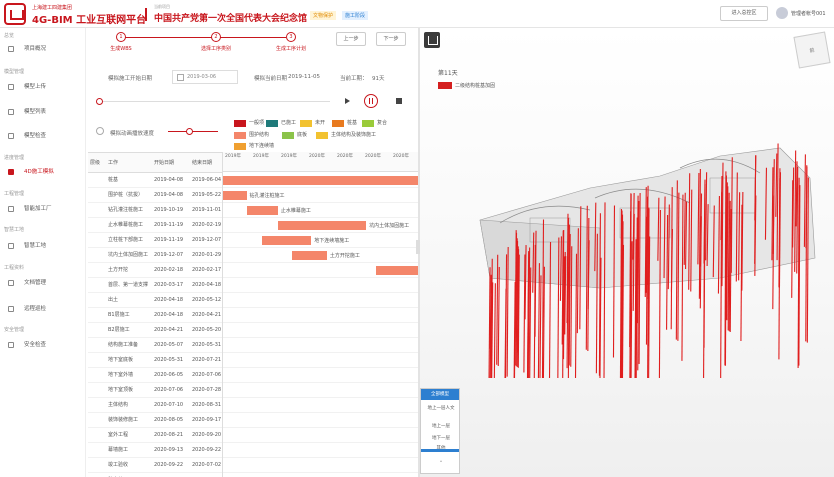 The image size is (834, 477). What do you see at coordinates (130, 79) in the screenshot?
I see `start-date-label: 模拟施工开始日期` at bounding box center [130, 79].